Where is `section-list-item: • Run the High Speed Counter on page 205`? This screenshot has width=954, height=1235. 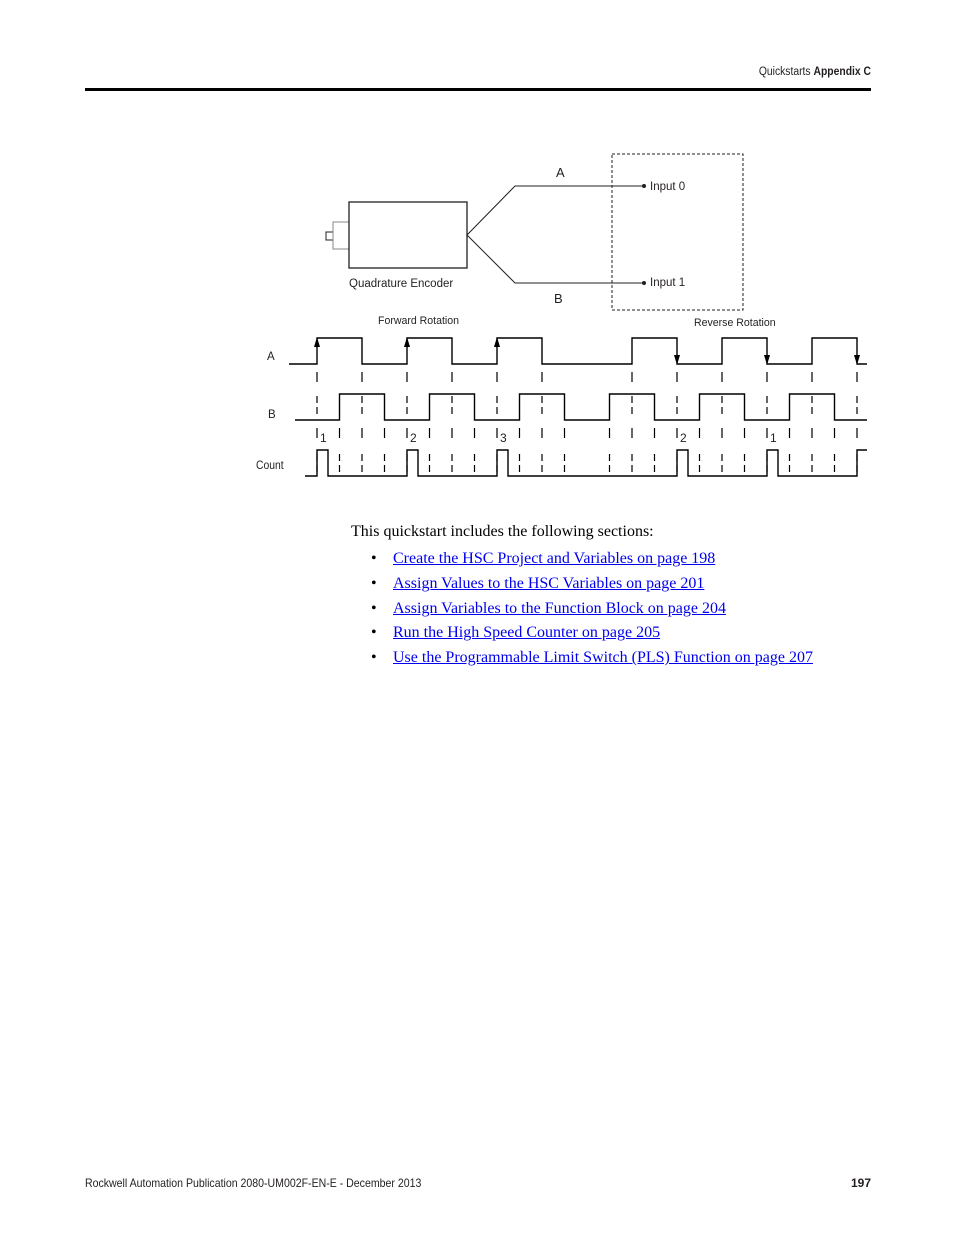 section-list-item: • Run the High Speed Counter on page 205 is located at coordinates (592, 633).